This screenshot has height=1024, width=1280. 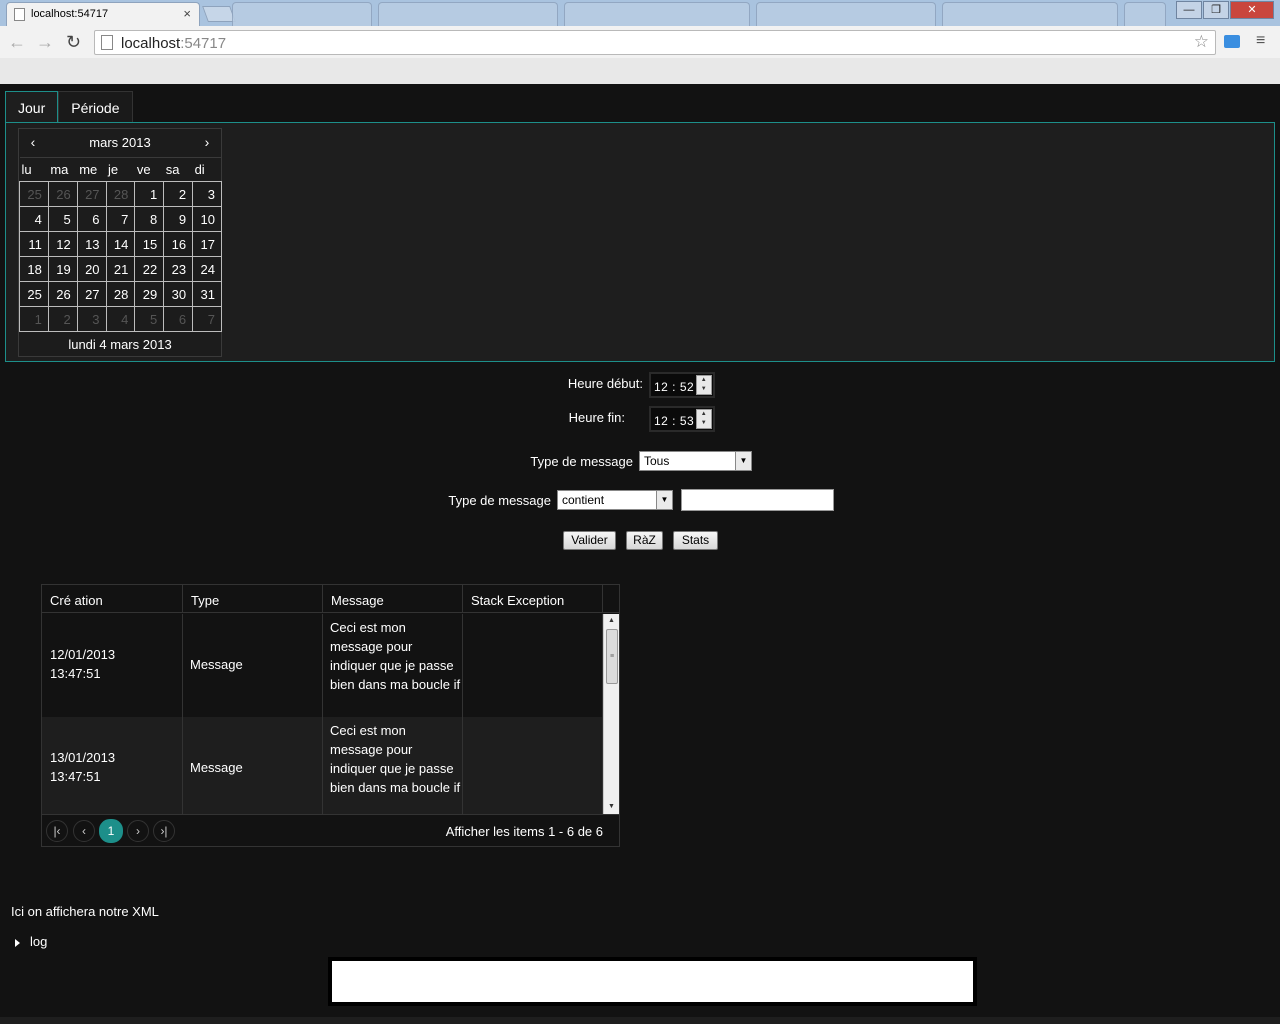 What do you see at coordinates (207, 319) in the screenshot?
I see `calendar-day-other-month: 7` at bounding box center [207, 319].